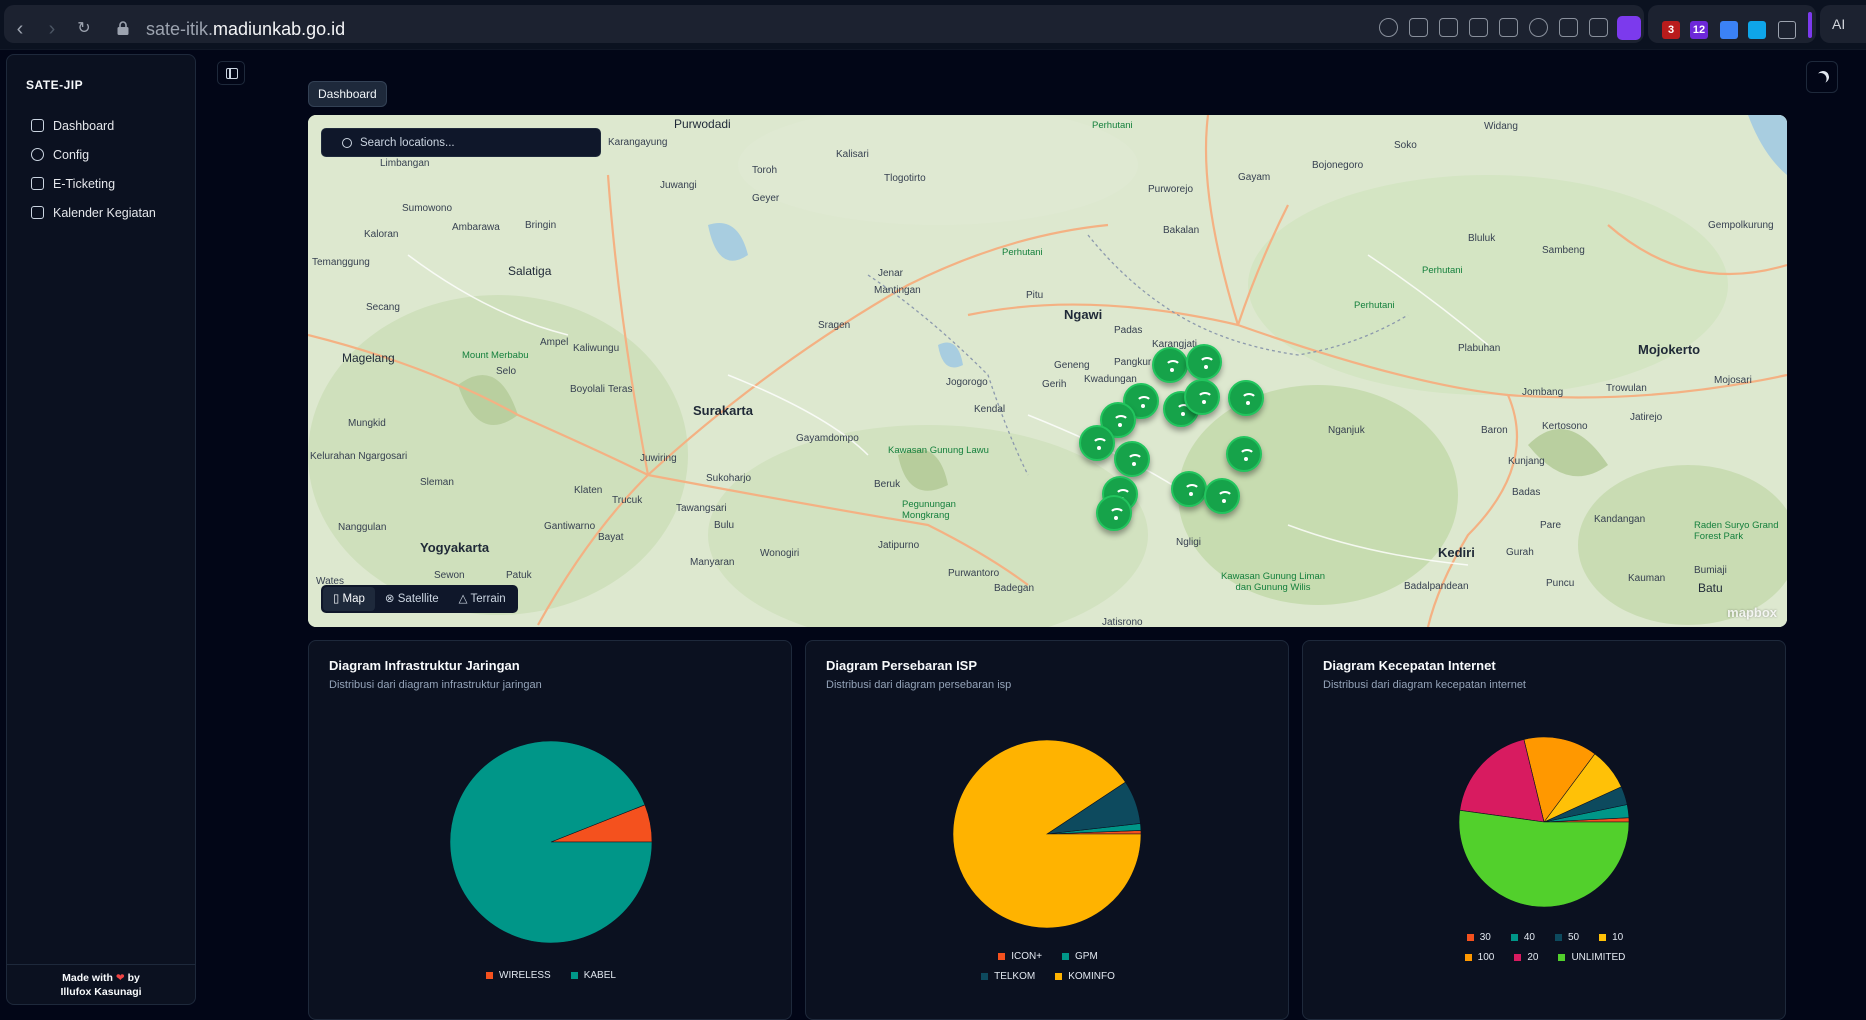 The height and width of the screenshot is (1020, 1866). Describe the element at coordinates (1538, 27) in the screenshot. I see `heart-icon` at that location.